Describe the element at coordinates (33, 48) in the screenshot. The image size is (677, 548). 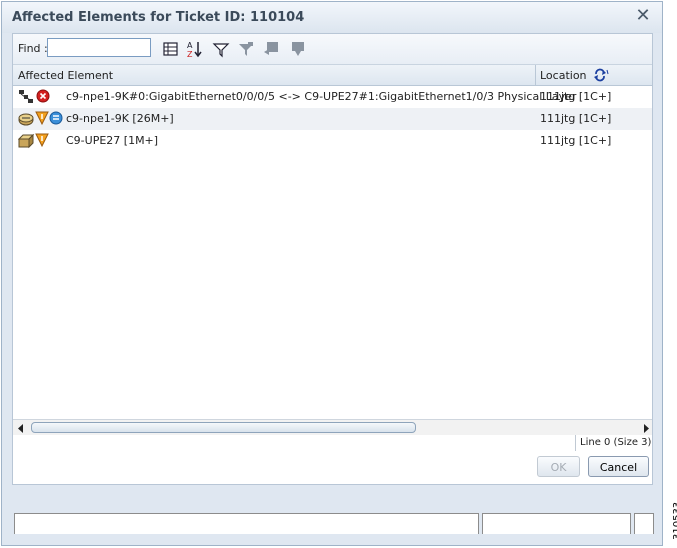
I see `find-label: Find :` at that location.